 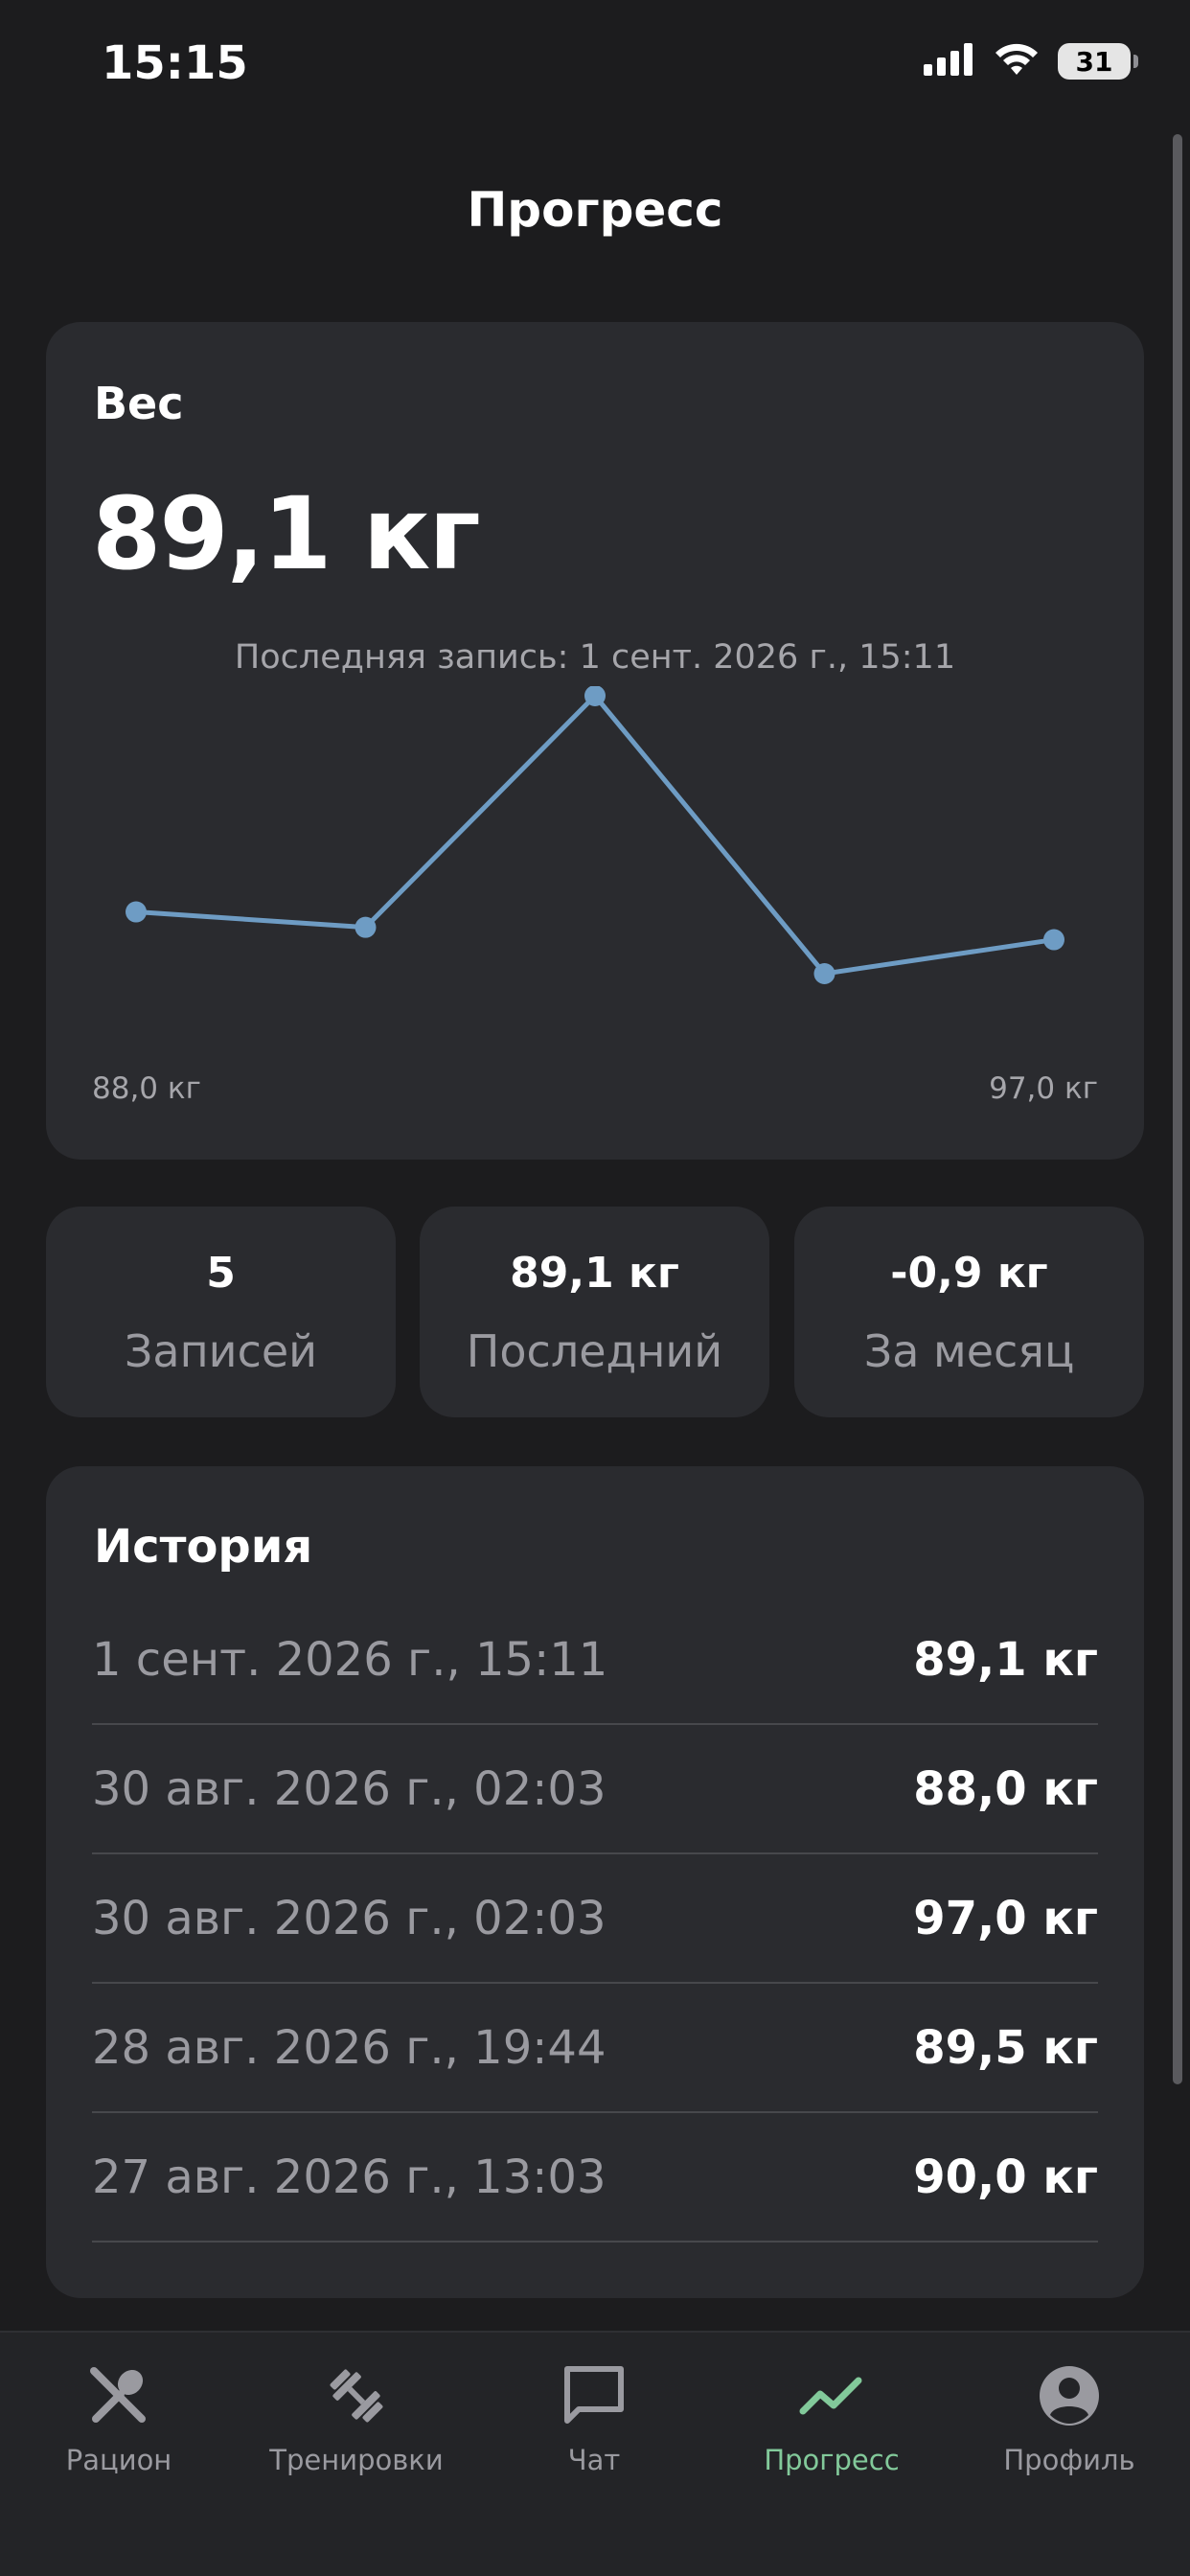 I want to click on history-date: 1 сент. 2026 г., 15:11, so click(x=350, y=1659).